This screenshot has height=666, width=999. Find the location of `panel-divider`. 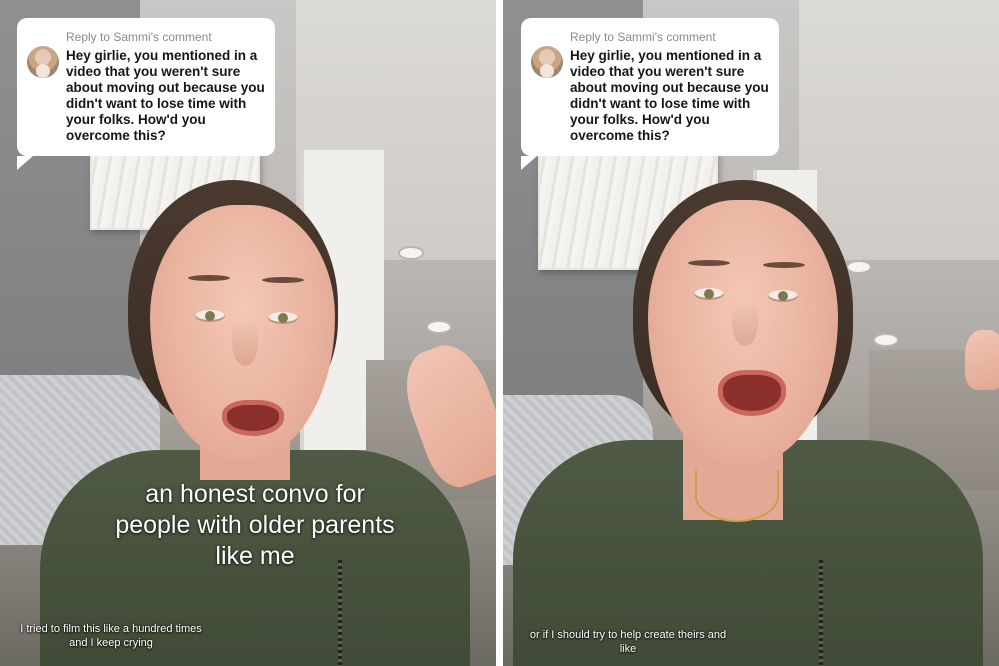

panel-divider is located at coordinates (499, 333).